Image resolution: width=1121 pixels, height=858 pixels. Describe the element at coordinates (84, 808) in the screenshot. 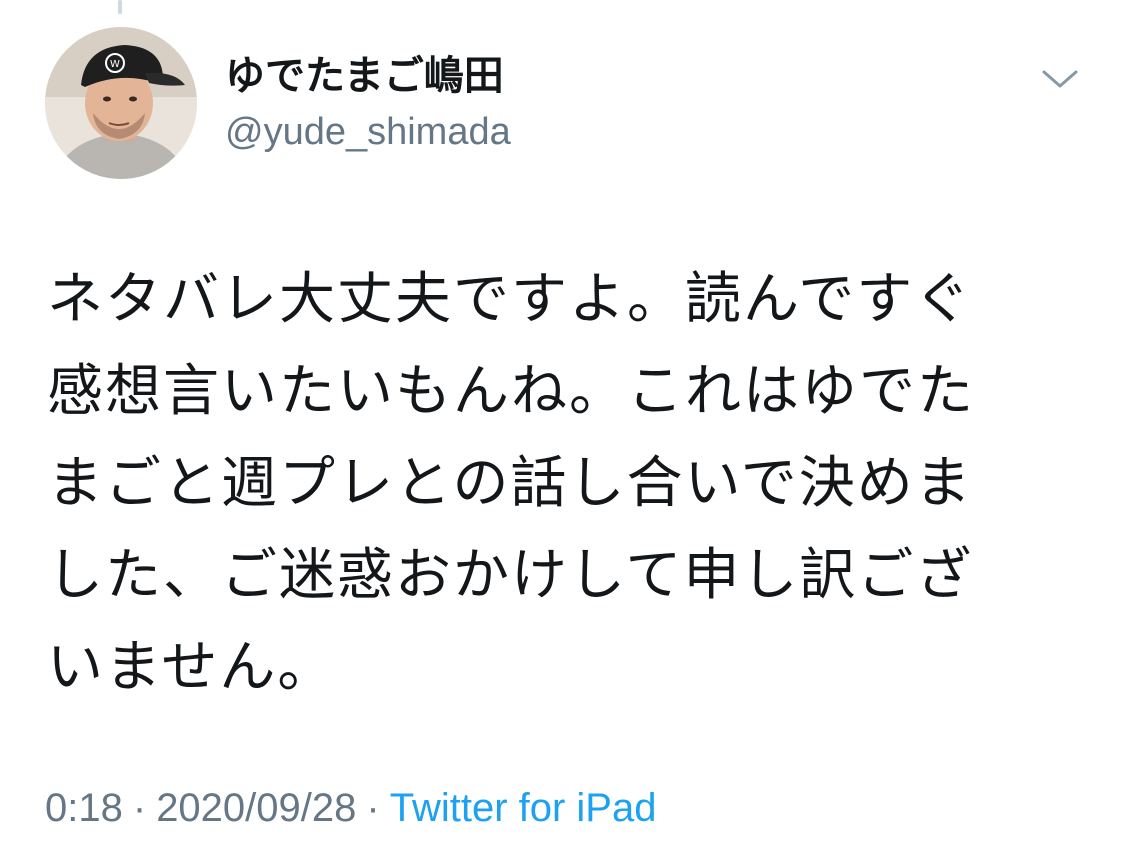

I see `tweet-time: 0:18` at that location.